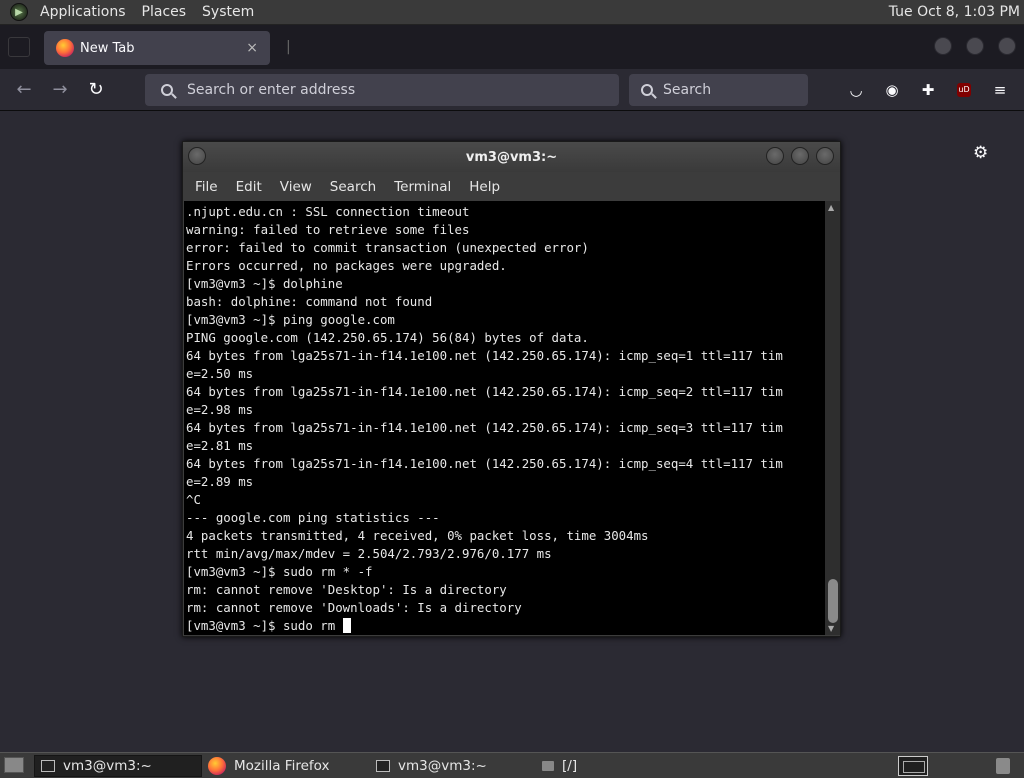 This screenshot has height=778, width=1024. Describe the element at coordinates (980, 153) in the screenshot. I see `gear-icon: ⚙` at that location.